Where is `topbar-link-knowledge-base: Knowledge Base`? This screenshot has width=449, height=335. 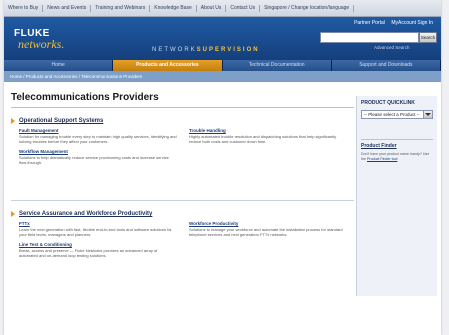
topbar-link-knowledge-base: Knowledge Base is located at coordinates (173, 8).